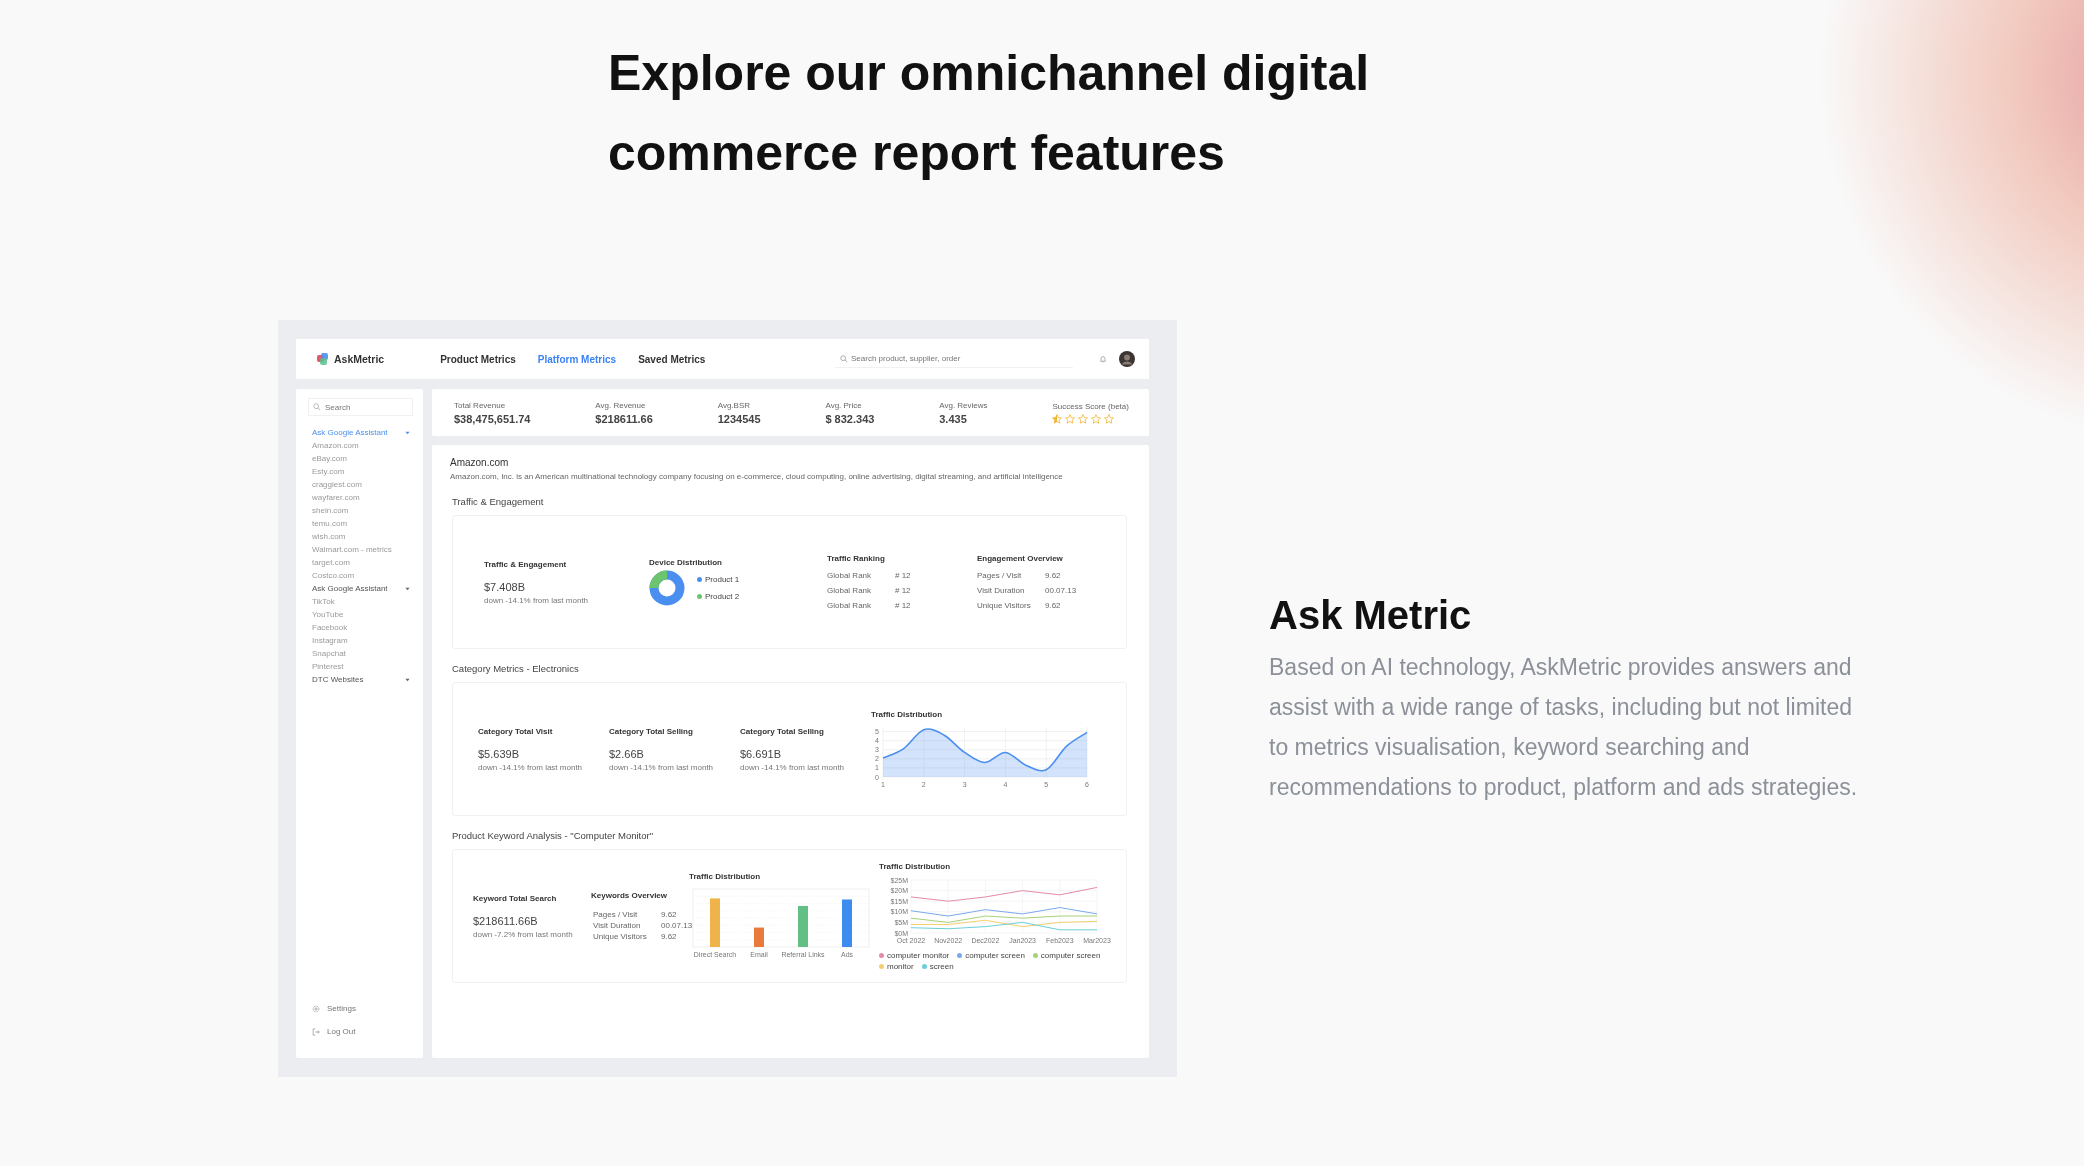 This screenshot has width=2084, height=1166. I want to click on sidebar-item: eBay.com, so click(329, 458).